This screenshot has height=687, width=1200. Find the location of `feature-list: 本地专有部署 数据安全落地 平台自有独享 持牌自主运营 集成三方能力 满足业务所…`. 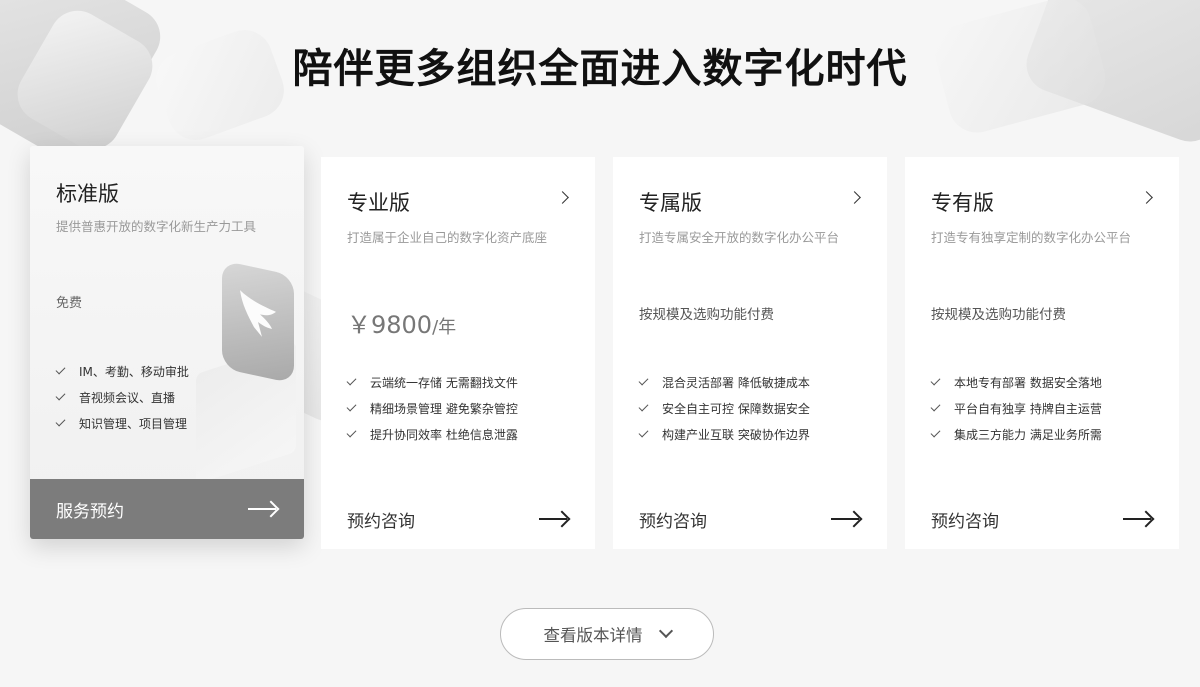

feature-list: 本地专有部署 数据安全落地 平台自有独享 持牌自主运营 集成三方能力 满足业务所… is located at coordinates (1016, 414).